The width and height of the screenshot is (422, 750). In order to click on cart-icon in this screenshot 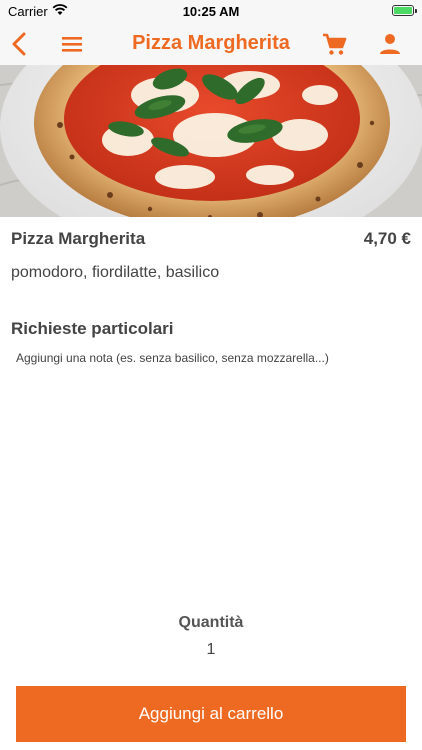, I will do `click(335, 44)`.